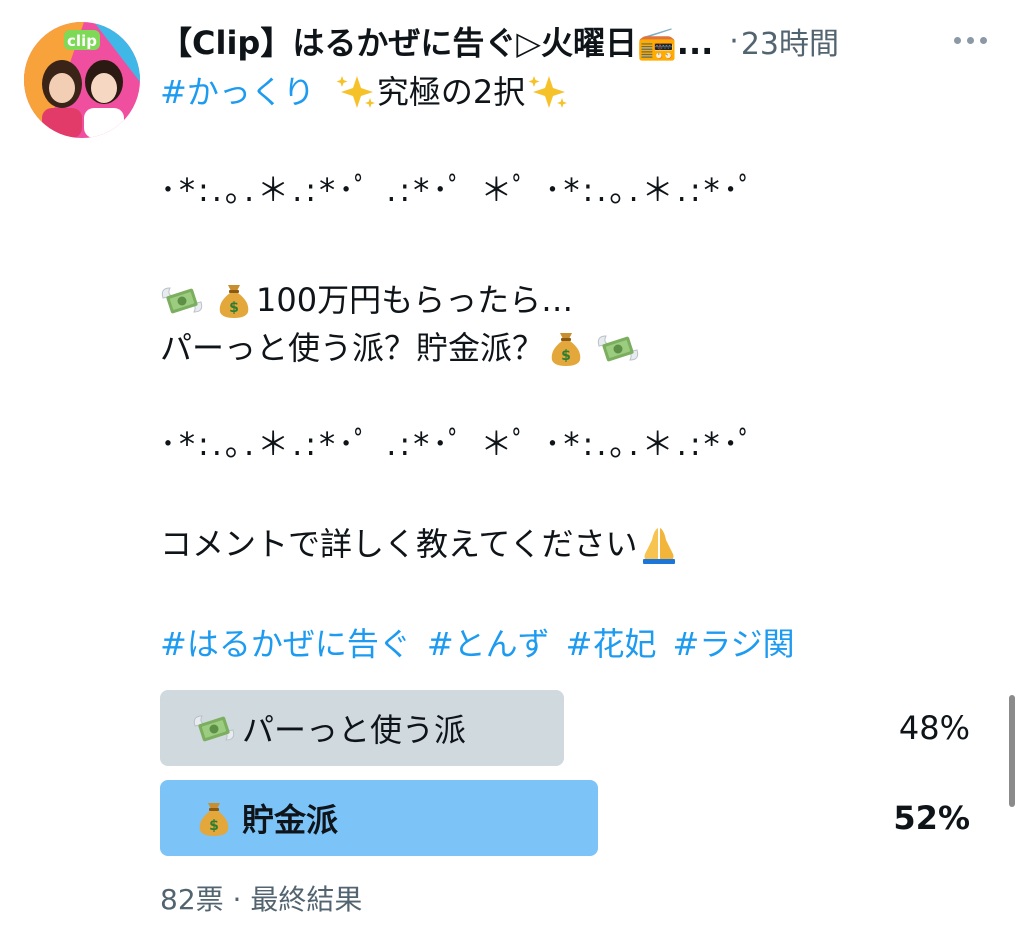  Describe the element at coordinates (970, 40) in the screenshot. I see `more-options-icon` at that location.